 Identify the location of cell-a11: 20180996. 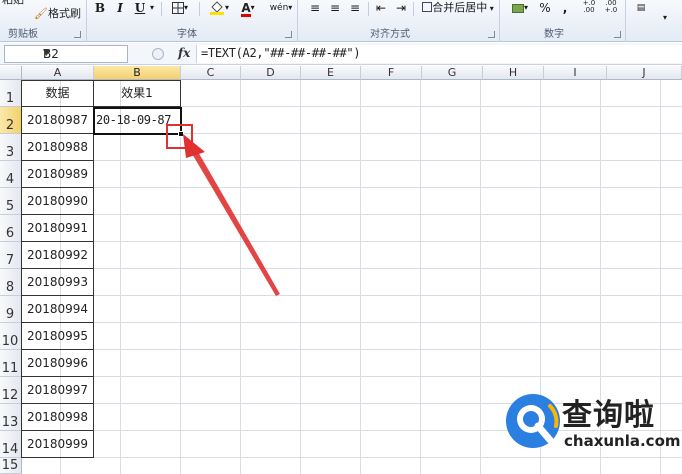
(58, 363).